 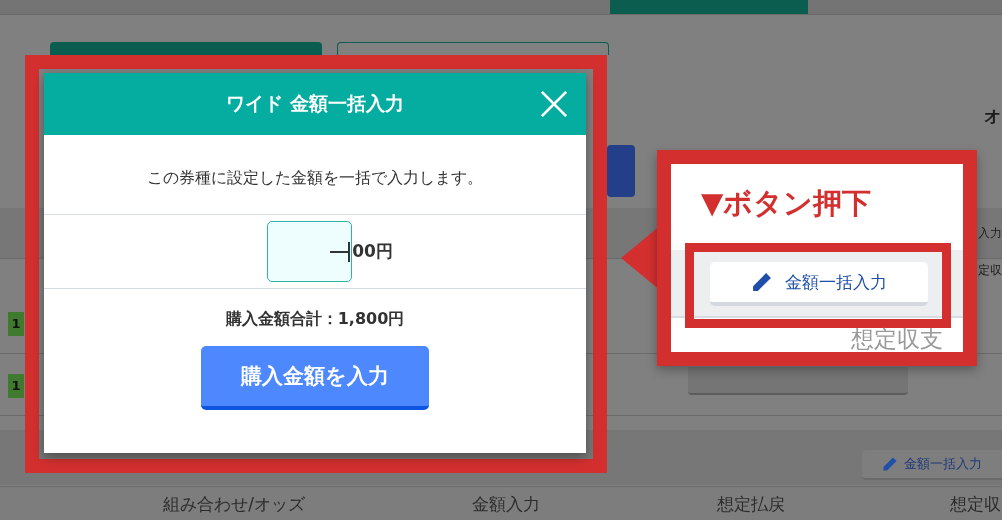 I want to click on column-header: 想定払戻, so click(x=751, y=504).